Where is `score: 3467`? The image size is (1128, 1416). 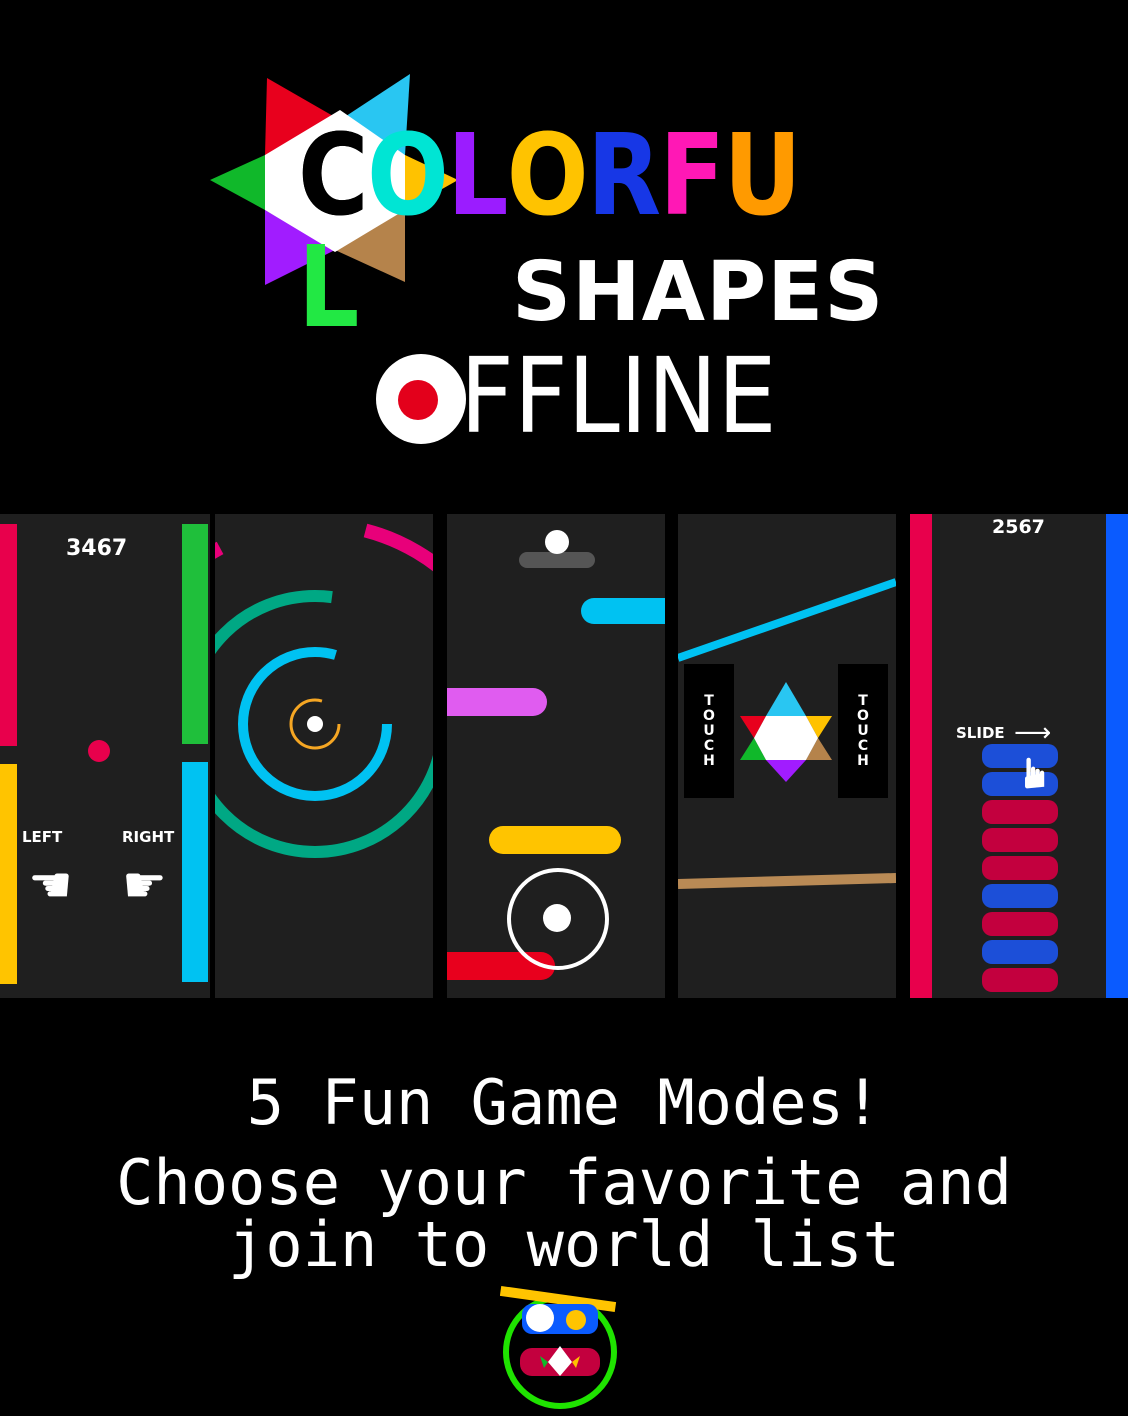 score: 3467 is located at coordinates (97, 548).